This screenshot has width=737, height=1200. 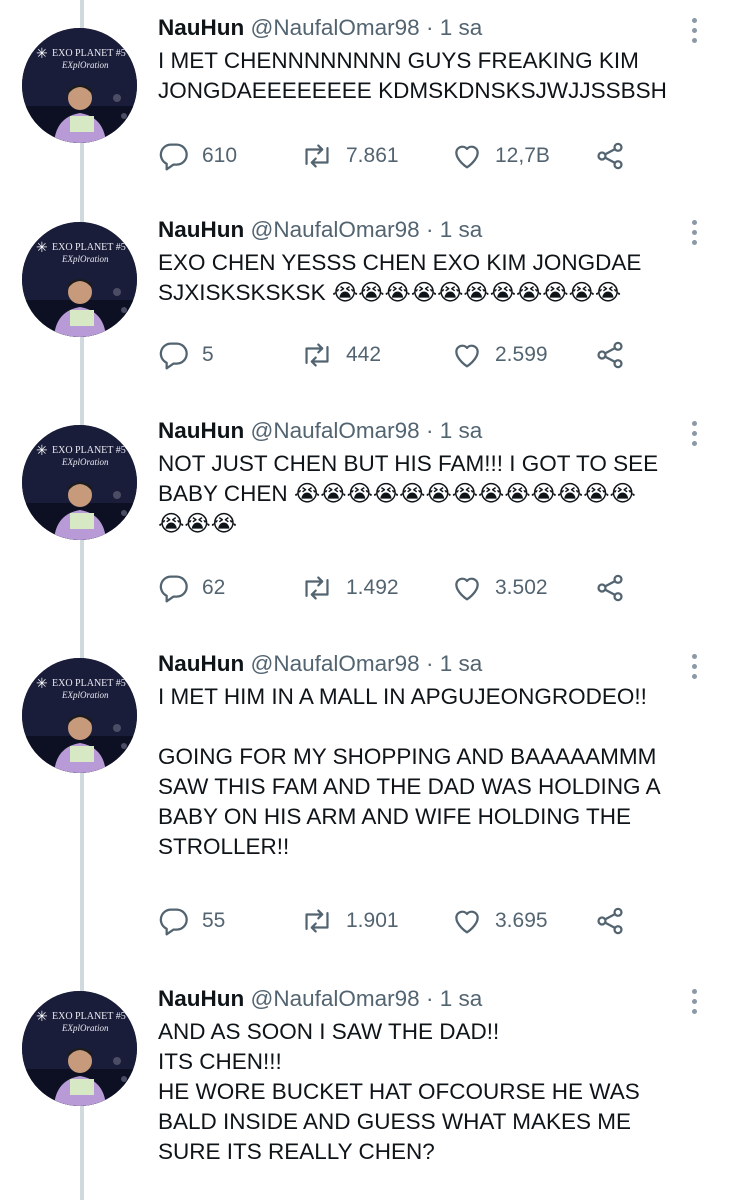 I want to click on retweet-button: 1.492, so click(x=349, y=588).